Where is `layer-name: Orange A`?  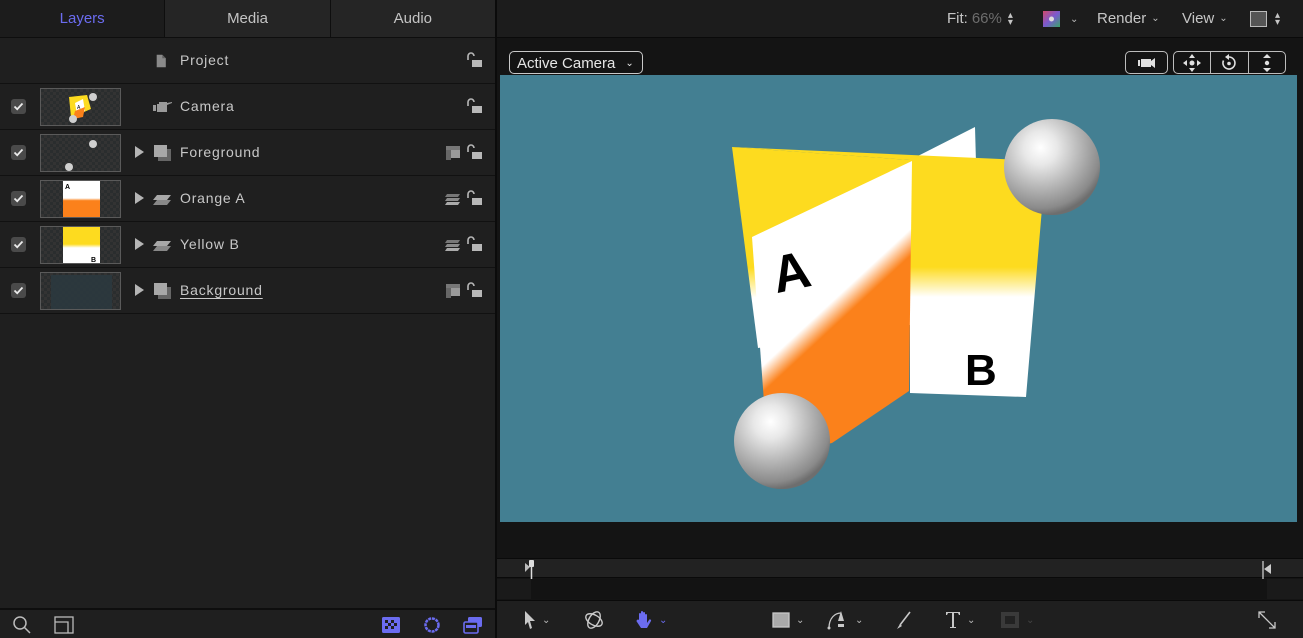
layer-name: Orange A is located at coordinates (213, 198).